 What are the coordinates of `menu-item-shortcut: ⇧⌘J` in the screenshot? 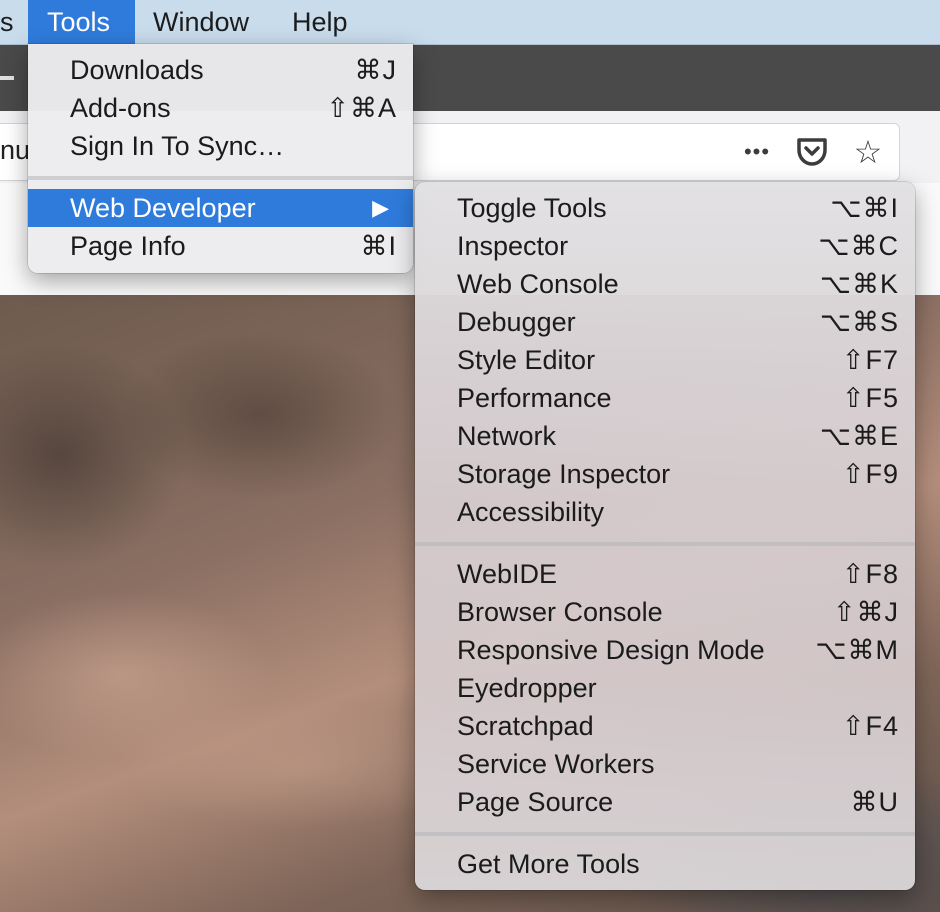 It's located at (865, 612).